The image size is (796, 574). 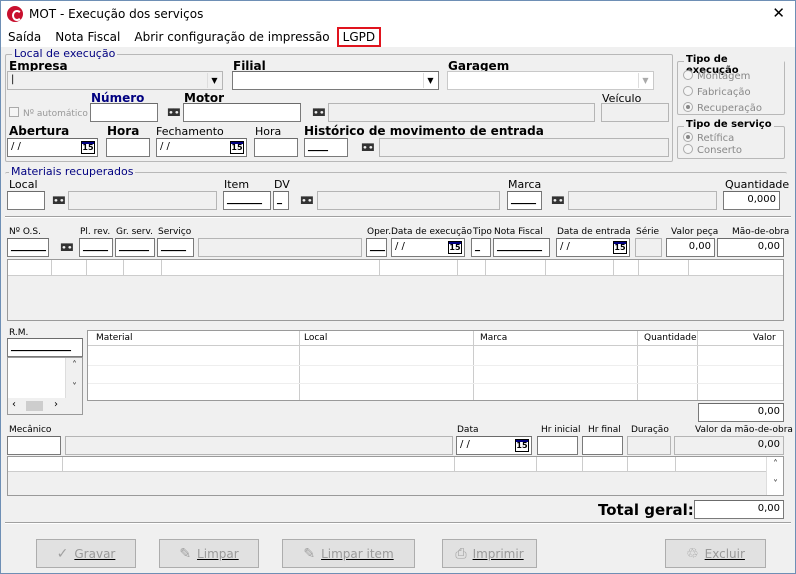 I want to click on chevron-right-icon: ›, so click(x=56, y=404).